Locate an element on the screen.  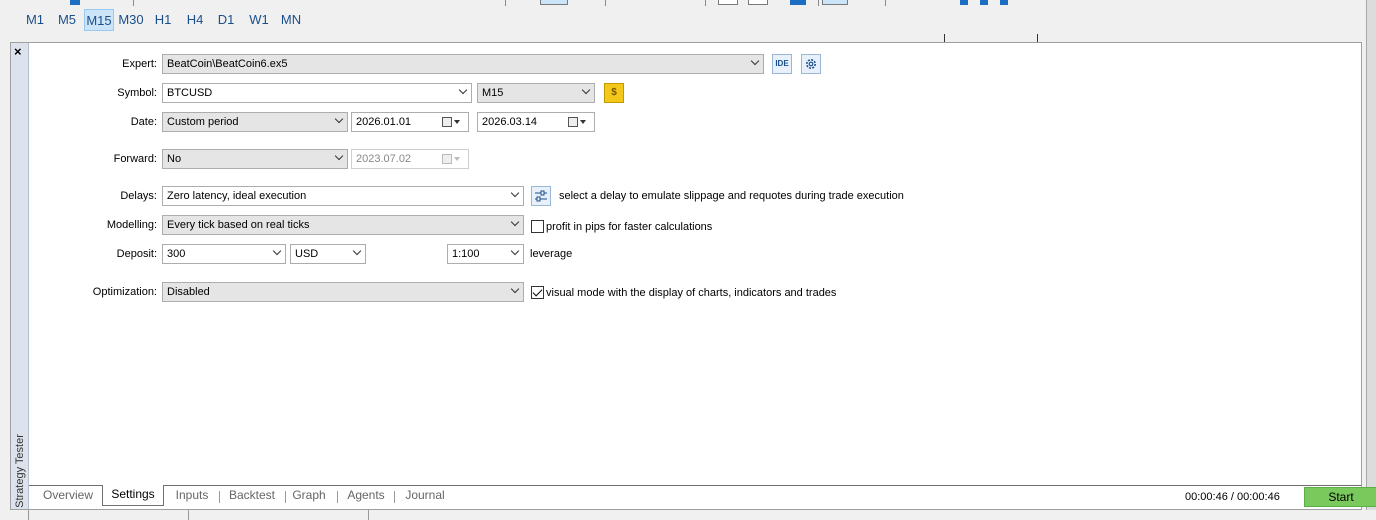
tab-overview: Overview is located at coordinates (68, 496).